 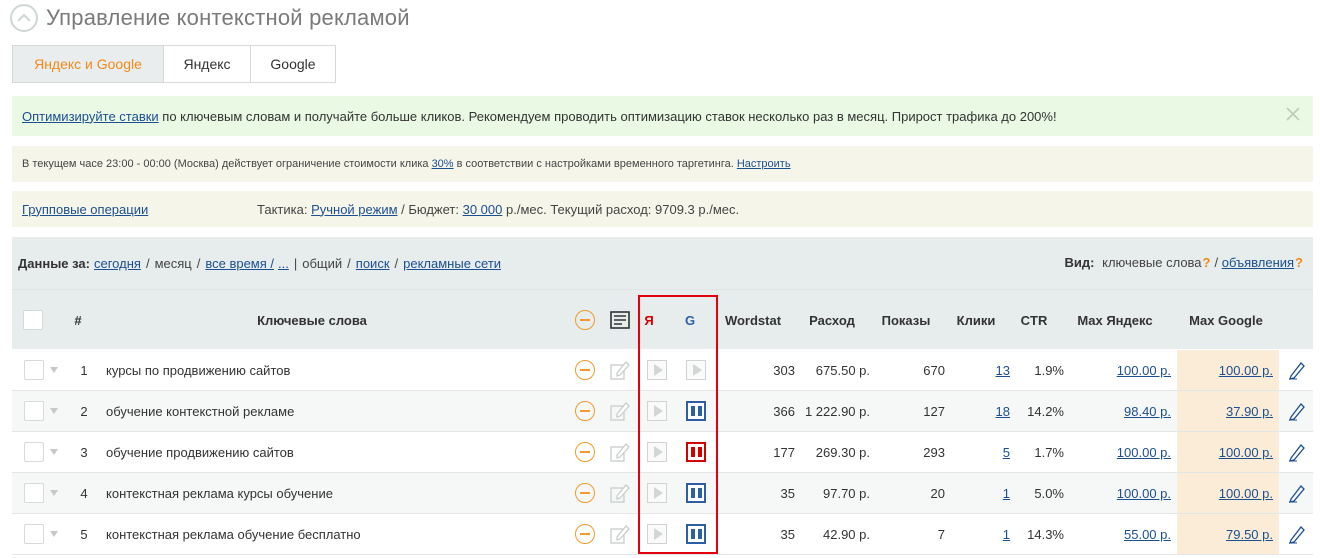 I want to click on row-number: 3, so click(x=84, y=452).